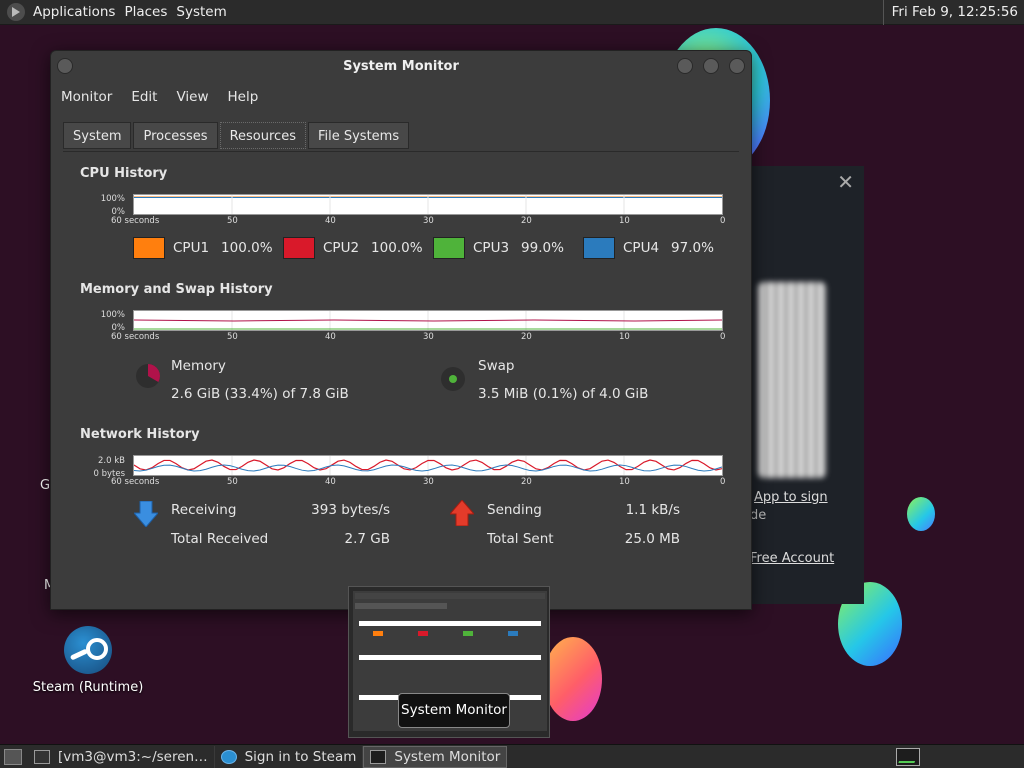 The width and height of the screenshot is (1024, 768). I want to click on window-titlebar: System Monitor, so click(401, 67).